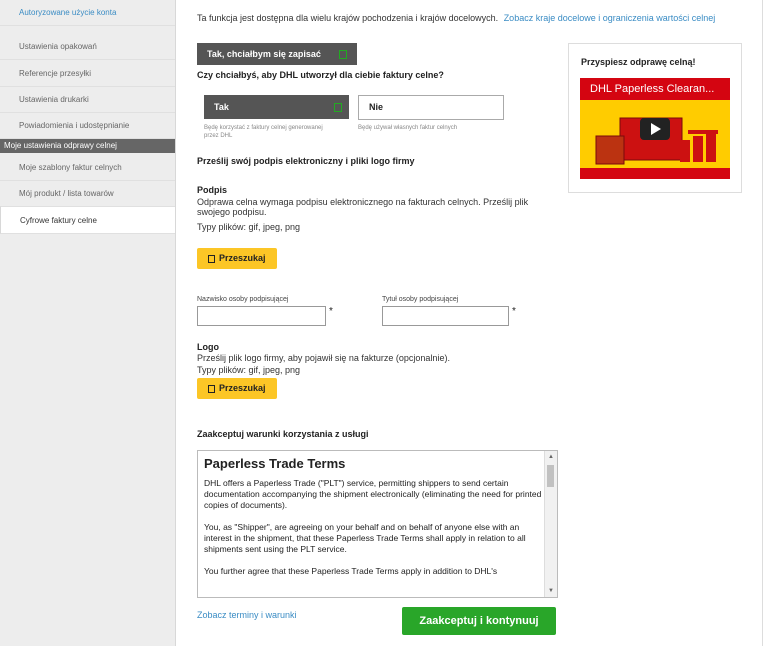 This screenshot has width=771, height=646. I want to click on no-option-button: Nie, so click(431, 107).